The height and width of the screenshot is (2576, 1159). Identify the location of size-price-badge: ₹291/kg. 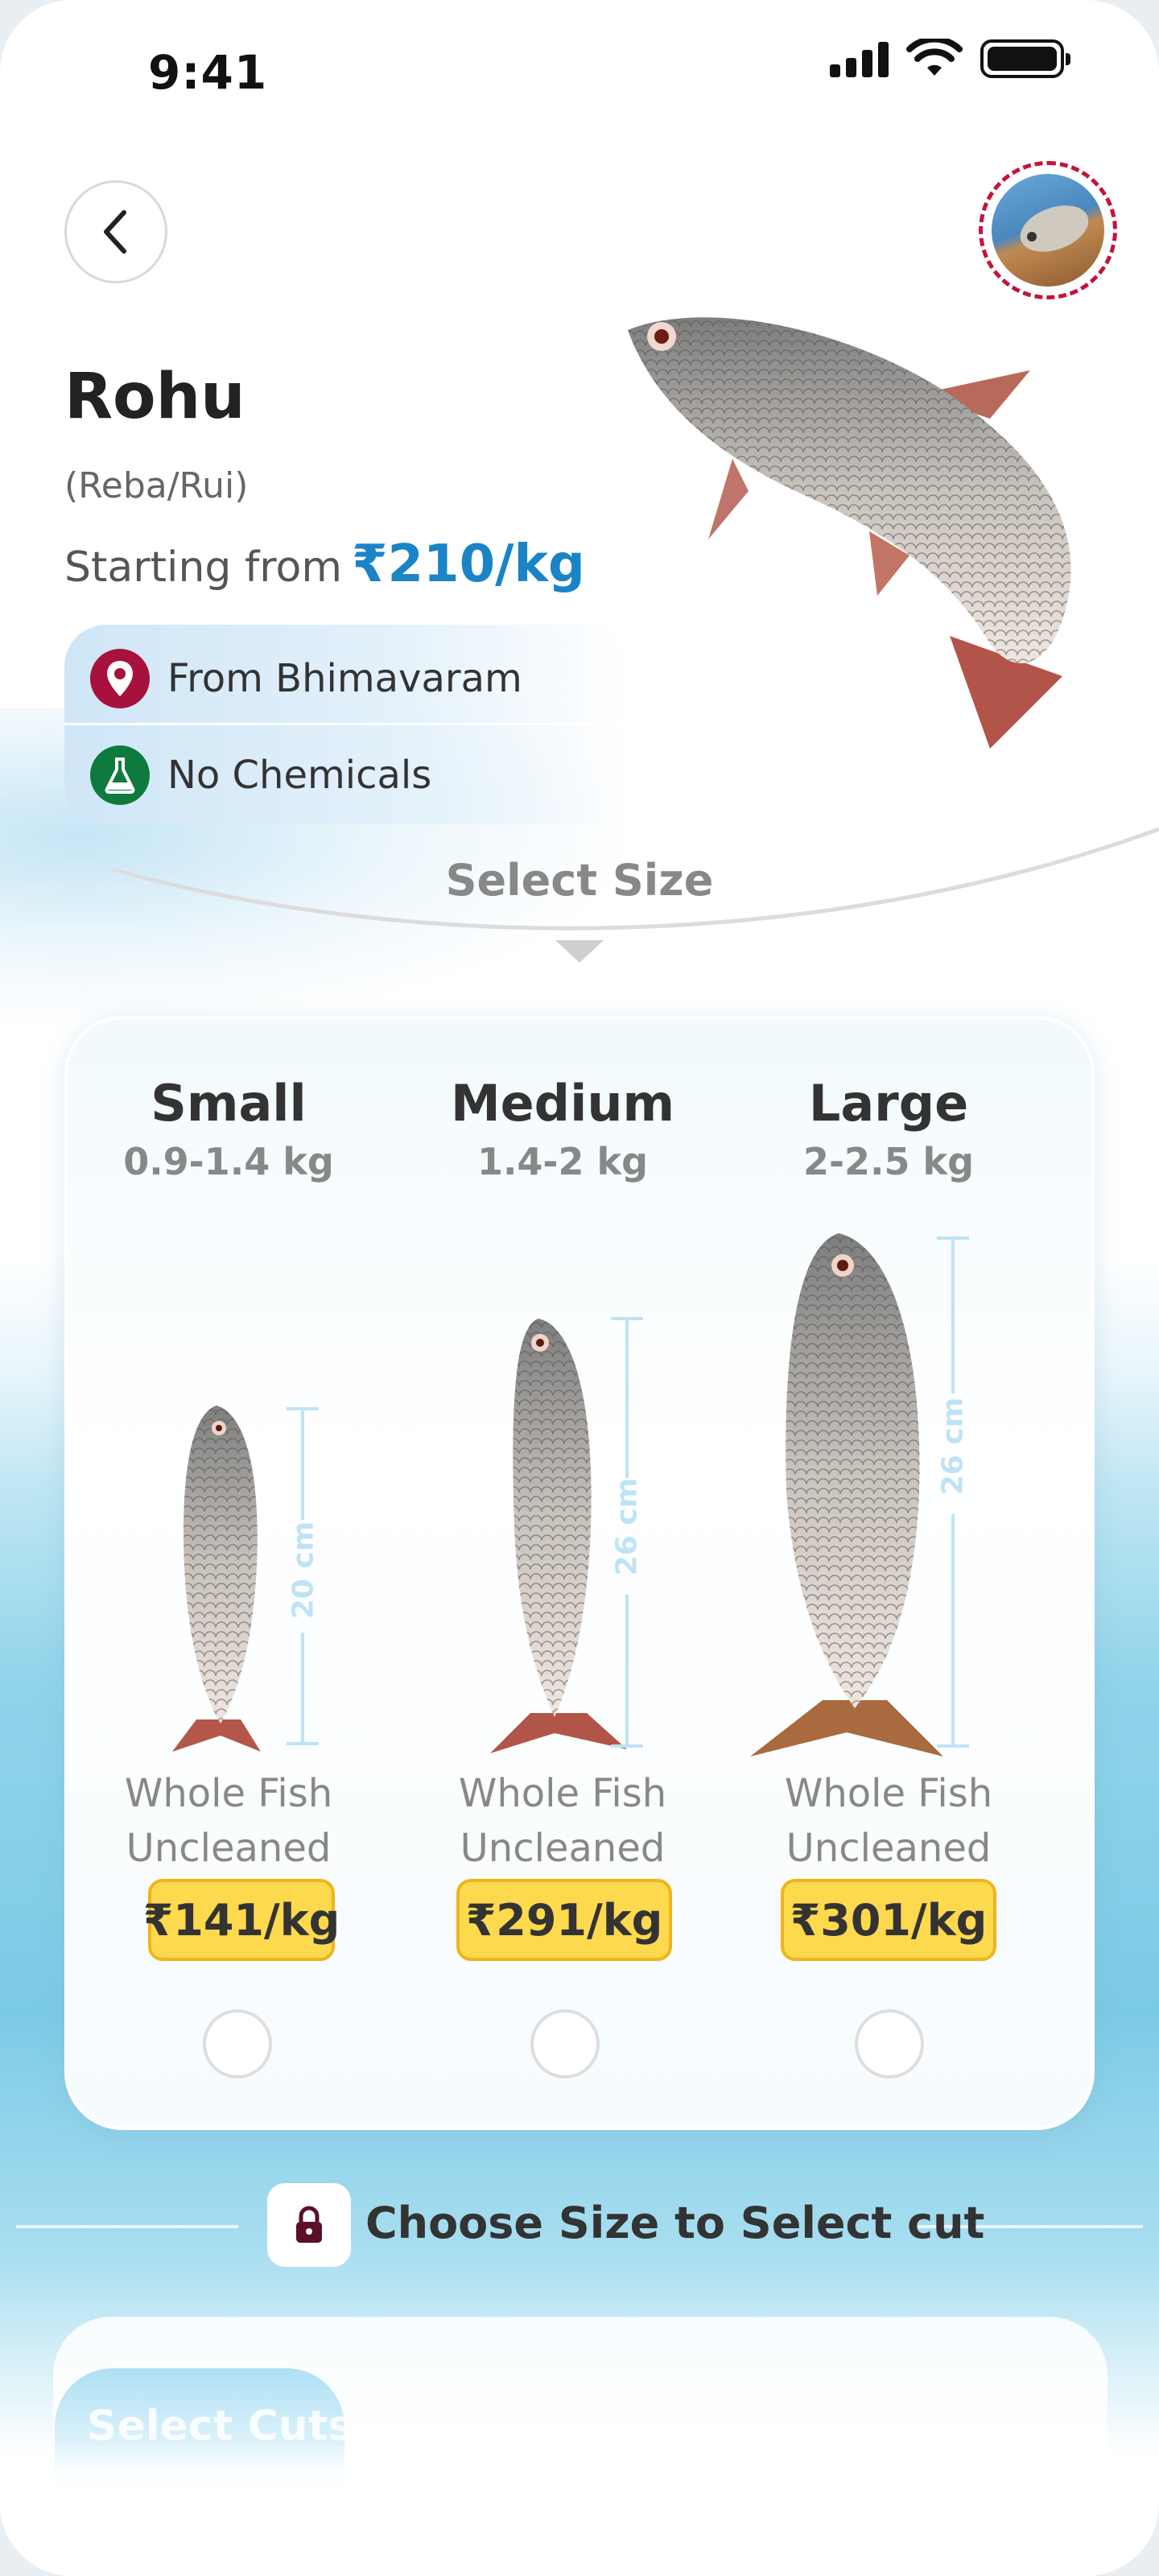
(564, 1920).